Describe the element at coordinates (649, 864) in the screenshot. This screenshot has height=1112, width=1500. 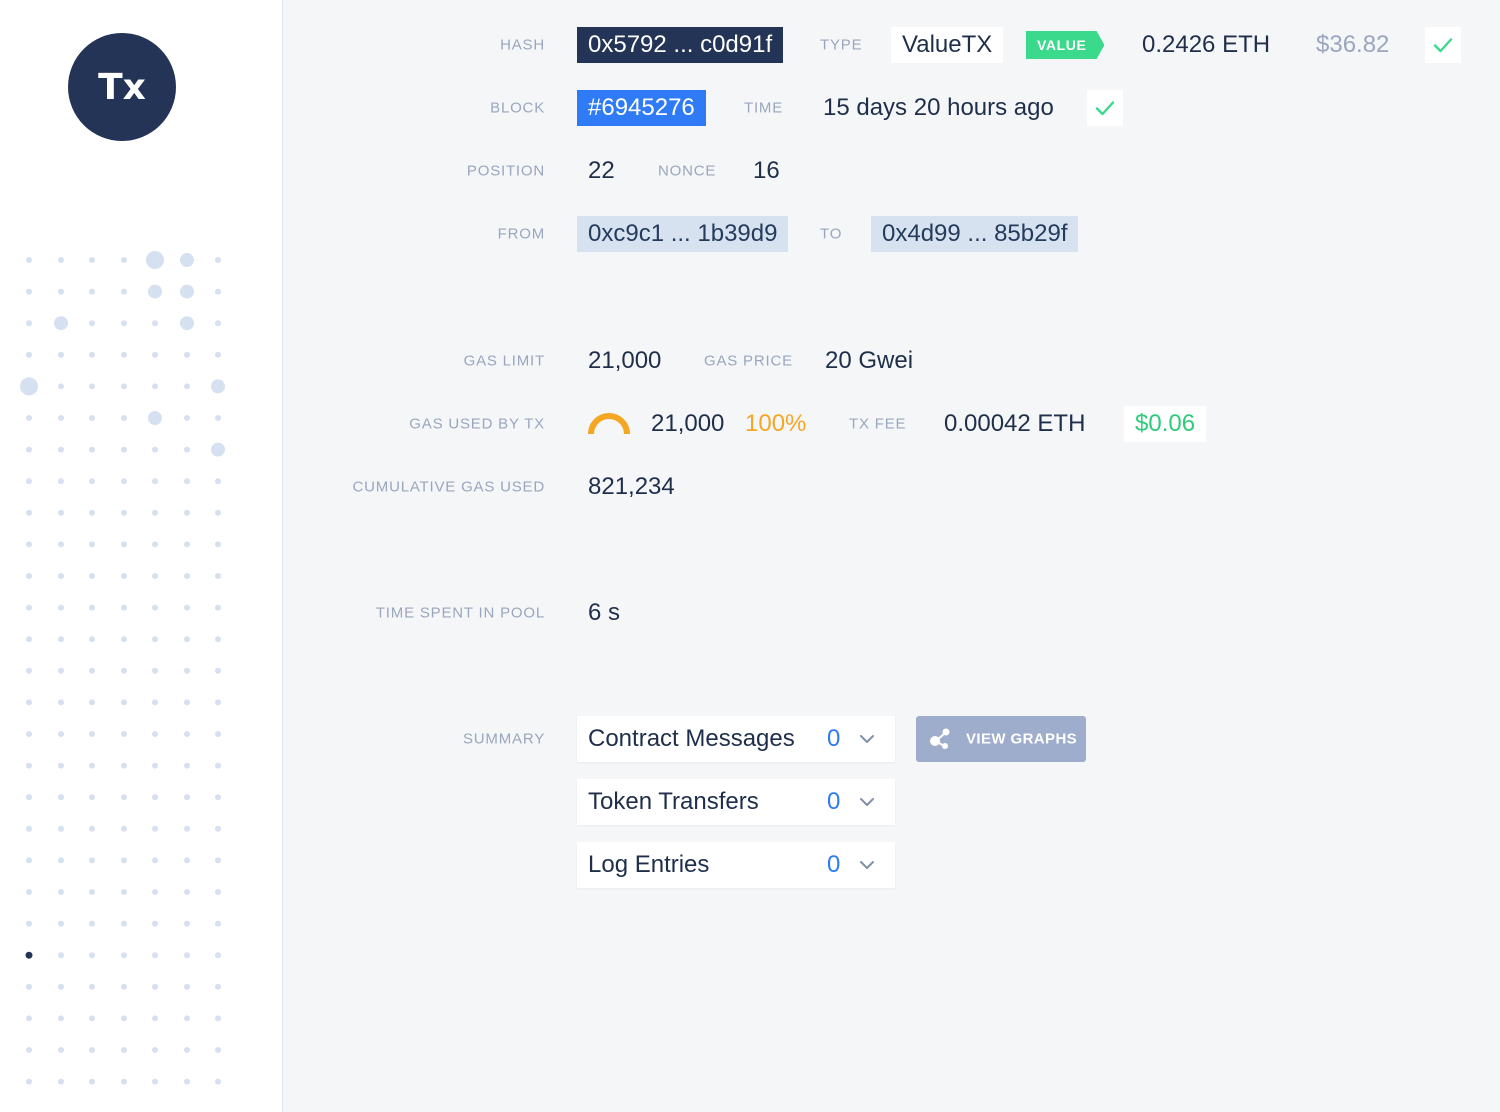
I see `summary-item-label: Log Entries` at that location.